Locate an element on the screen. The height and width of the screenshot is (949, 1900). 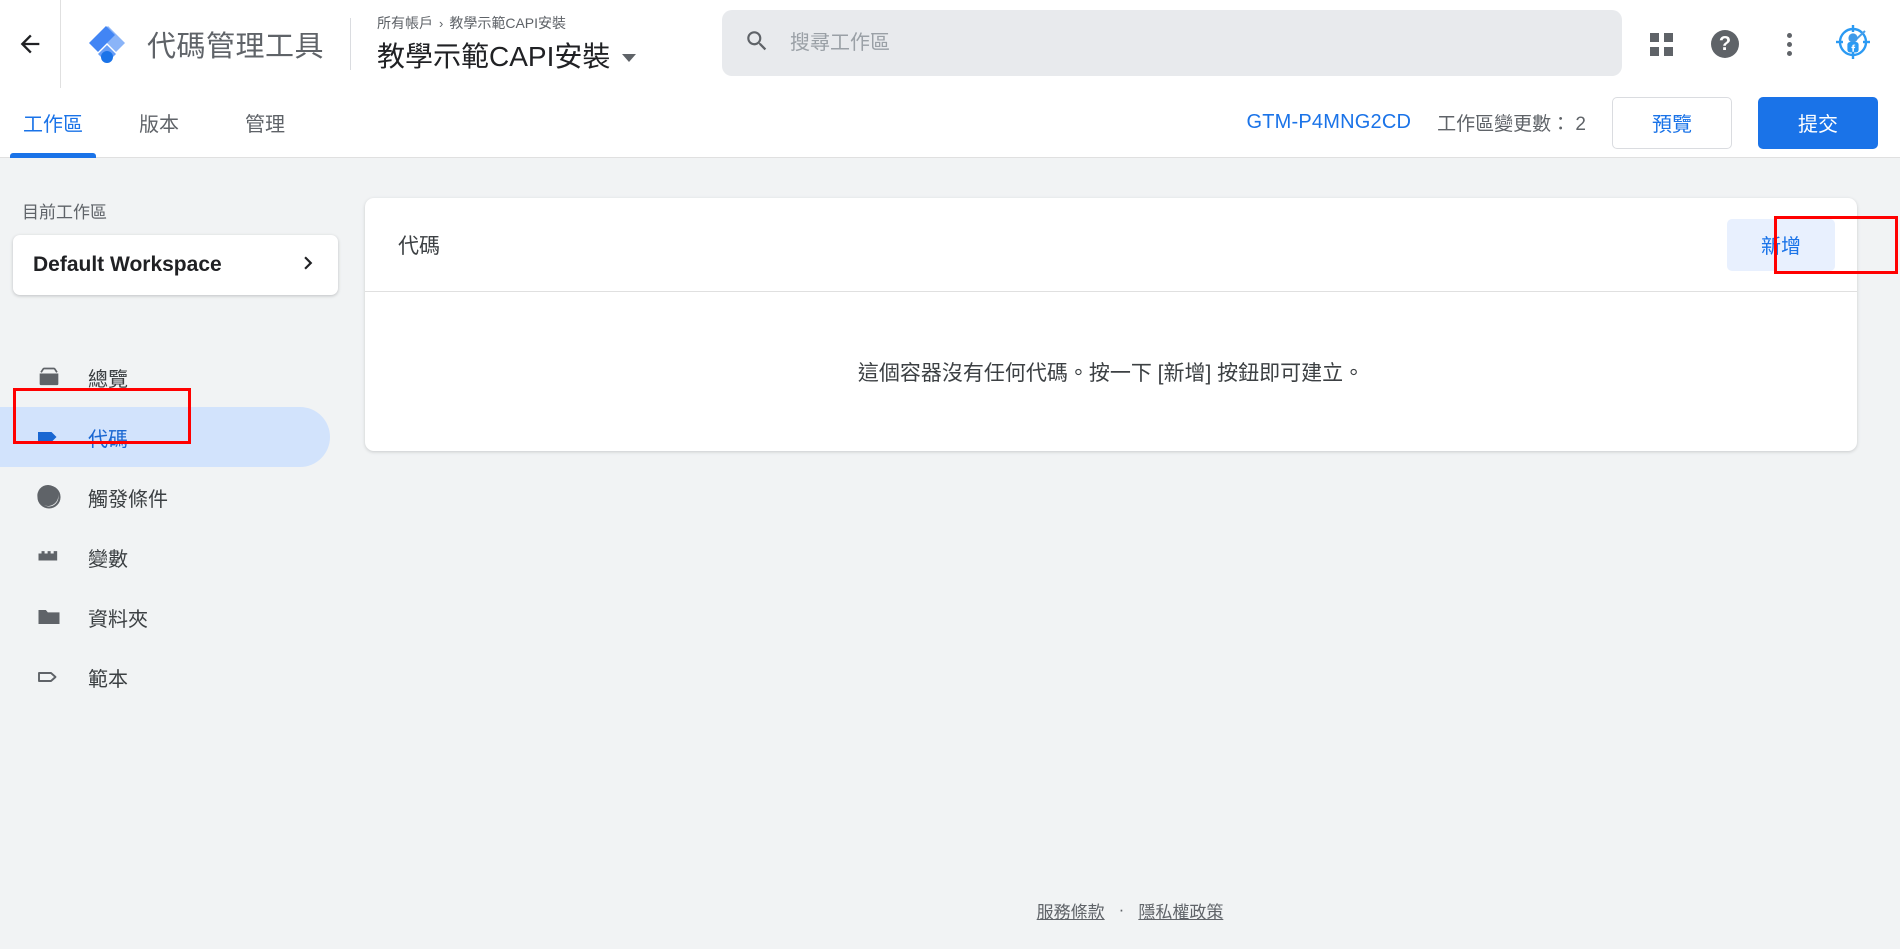
sidebar-item-triggers: 觸發條件 is located at coordinates (165, 497).